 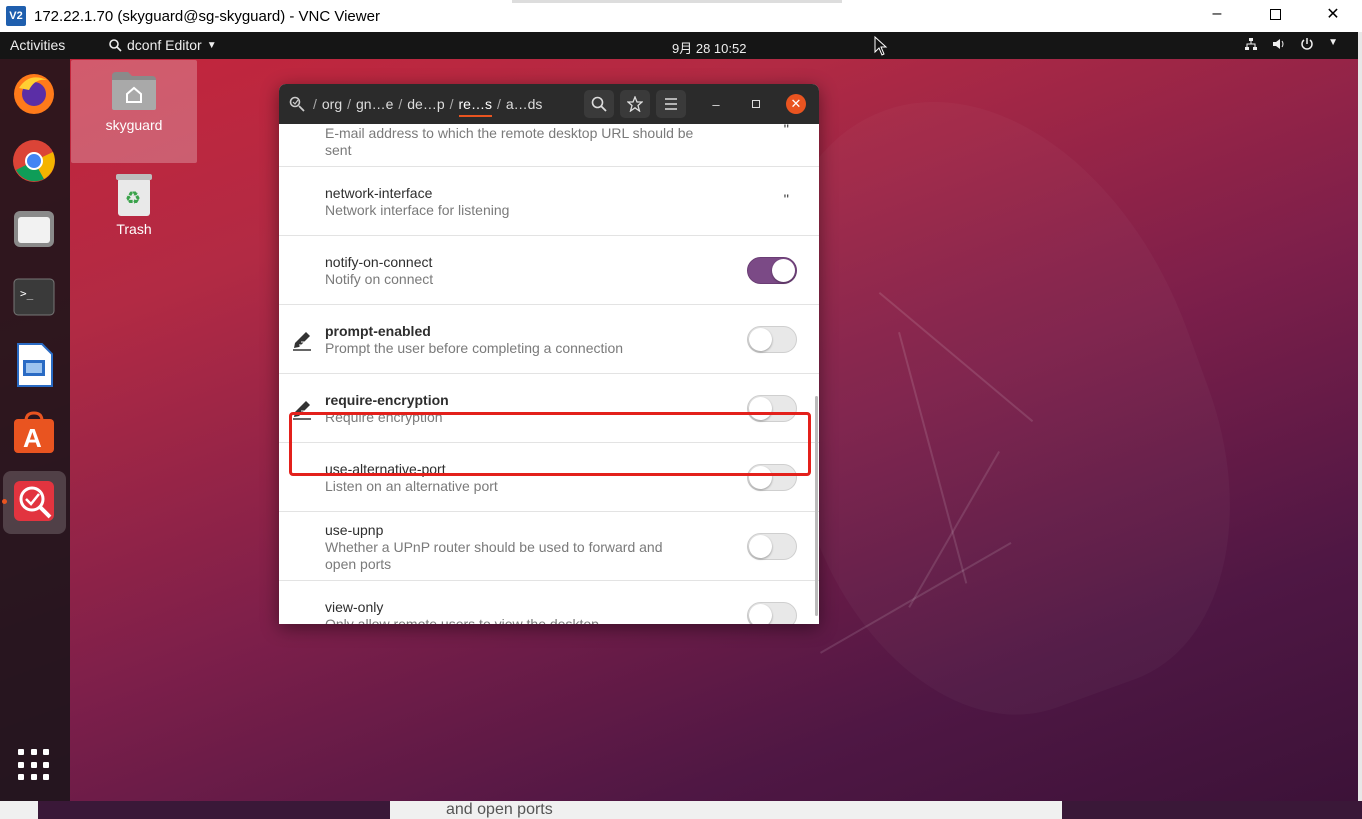 I want to click on key-name: prompt-enabled, so click(x=378, y=331).